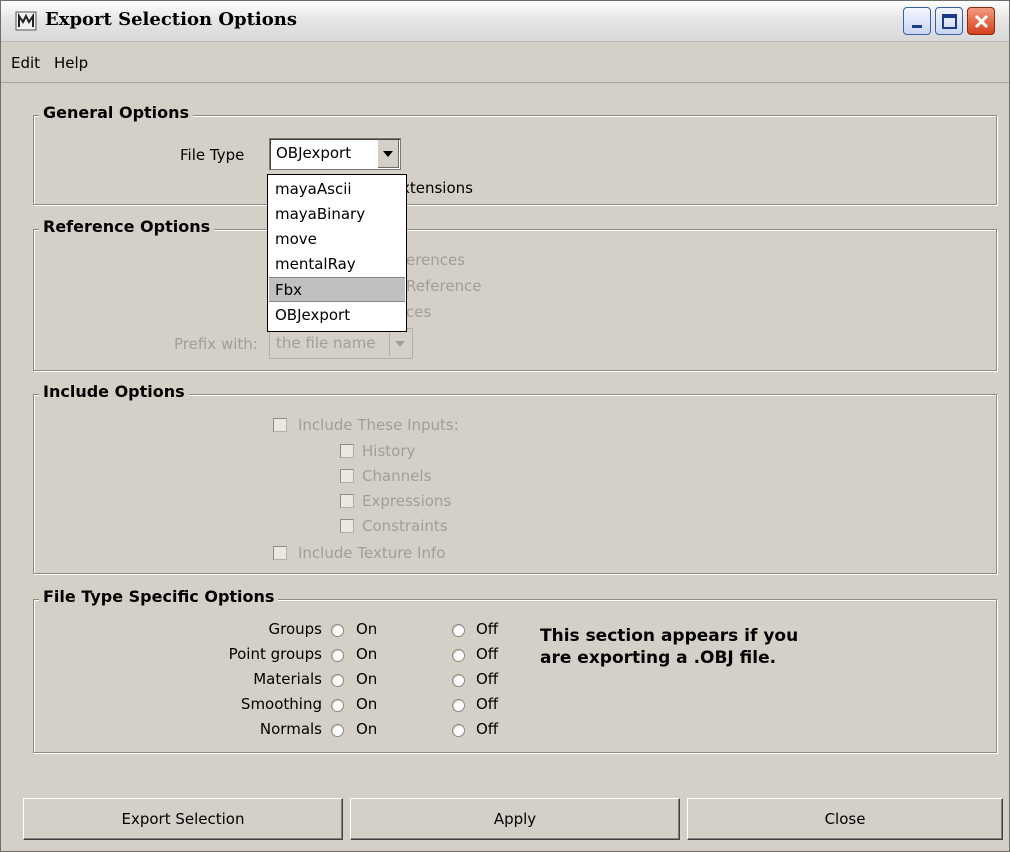 Image resolution: width=1010 pixels, height=852 pixels. Describe the element at coordinates (444, 286) in the screenshot. I see `reference-option-2-label: Reference` at that location.